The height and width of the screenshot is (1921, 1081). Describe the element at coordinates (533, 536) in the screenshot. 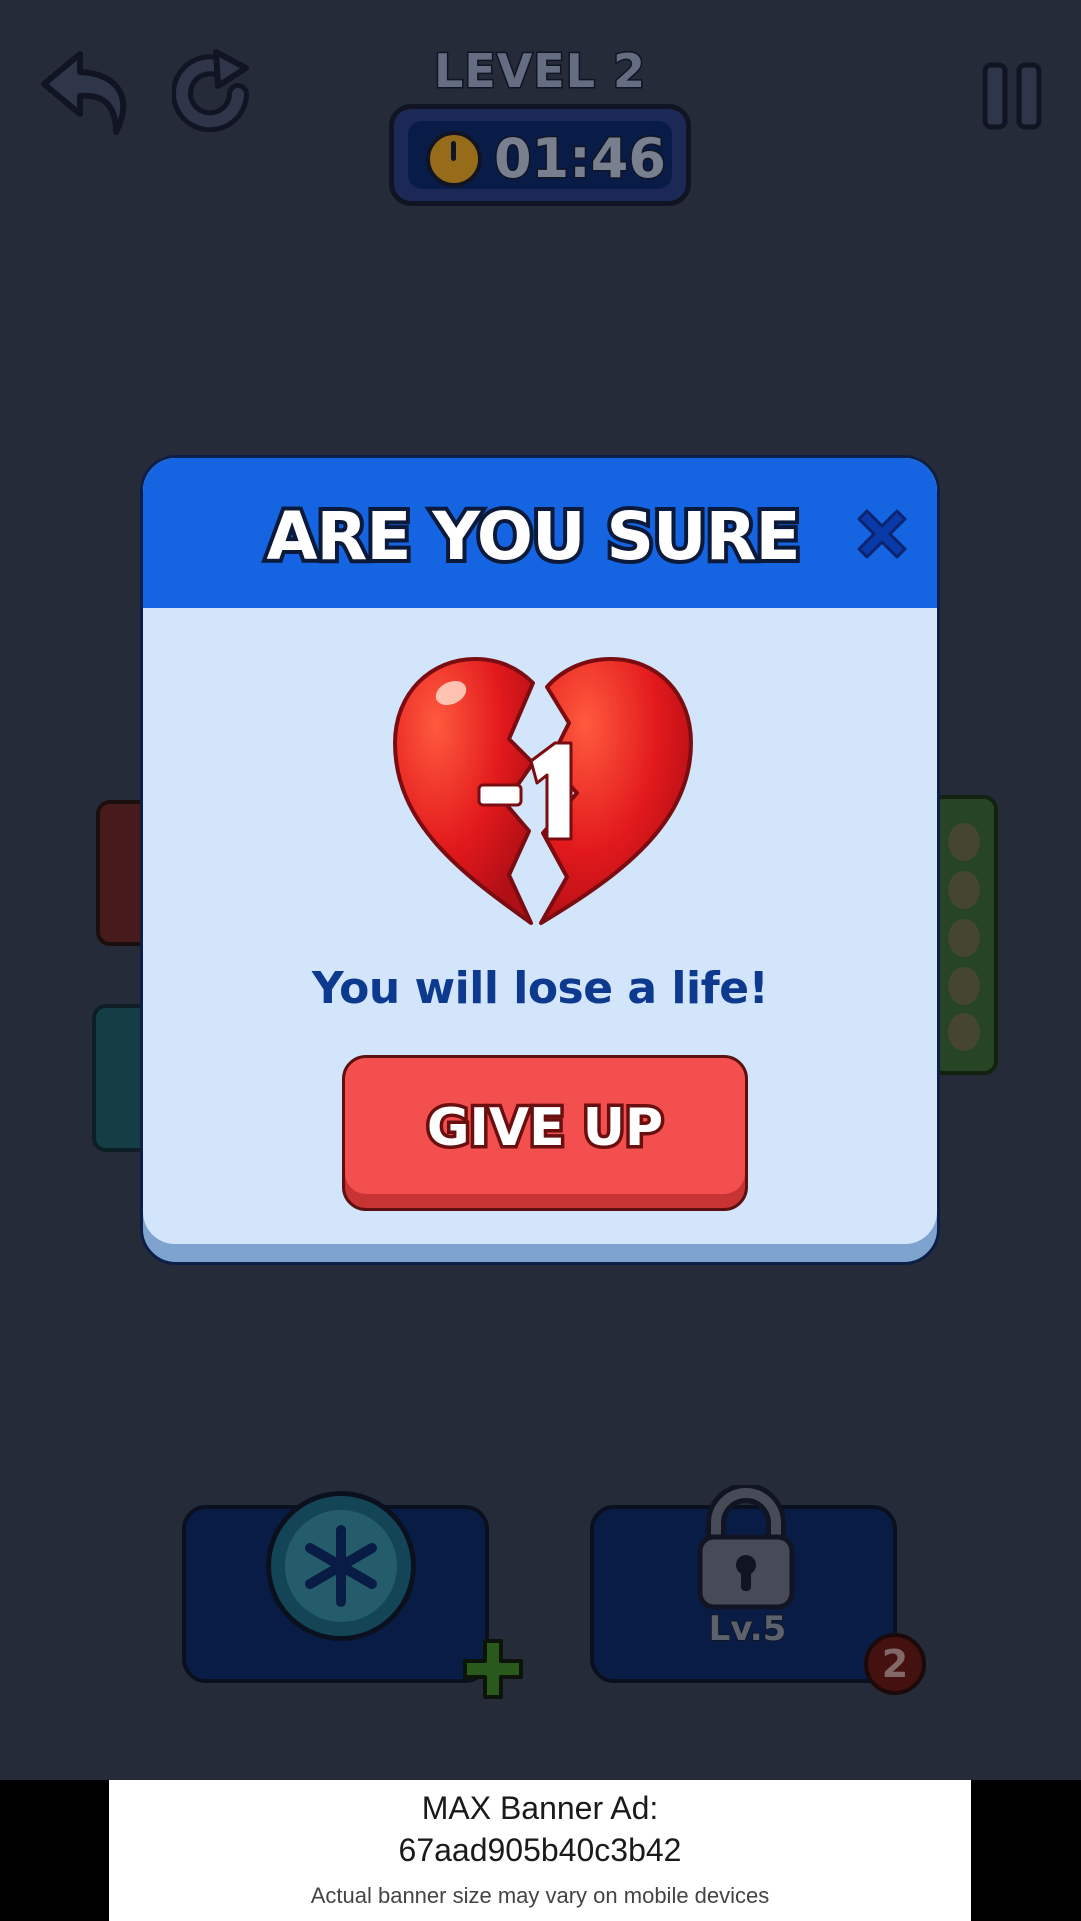

I see `dialog-title: ARE YOU SURE` at that location.